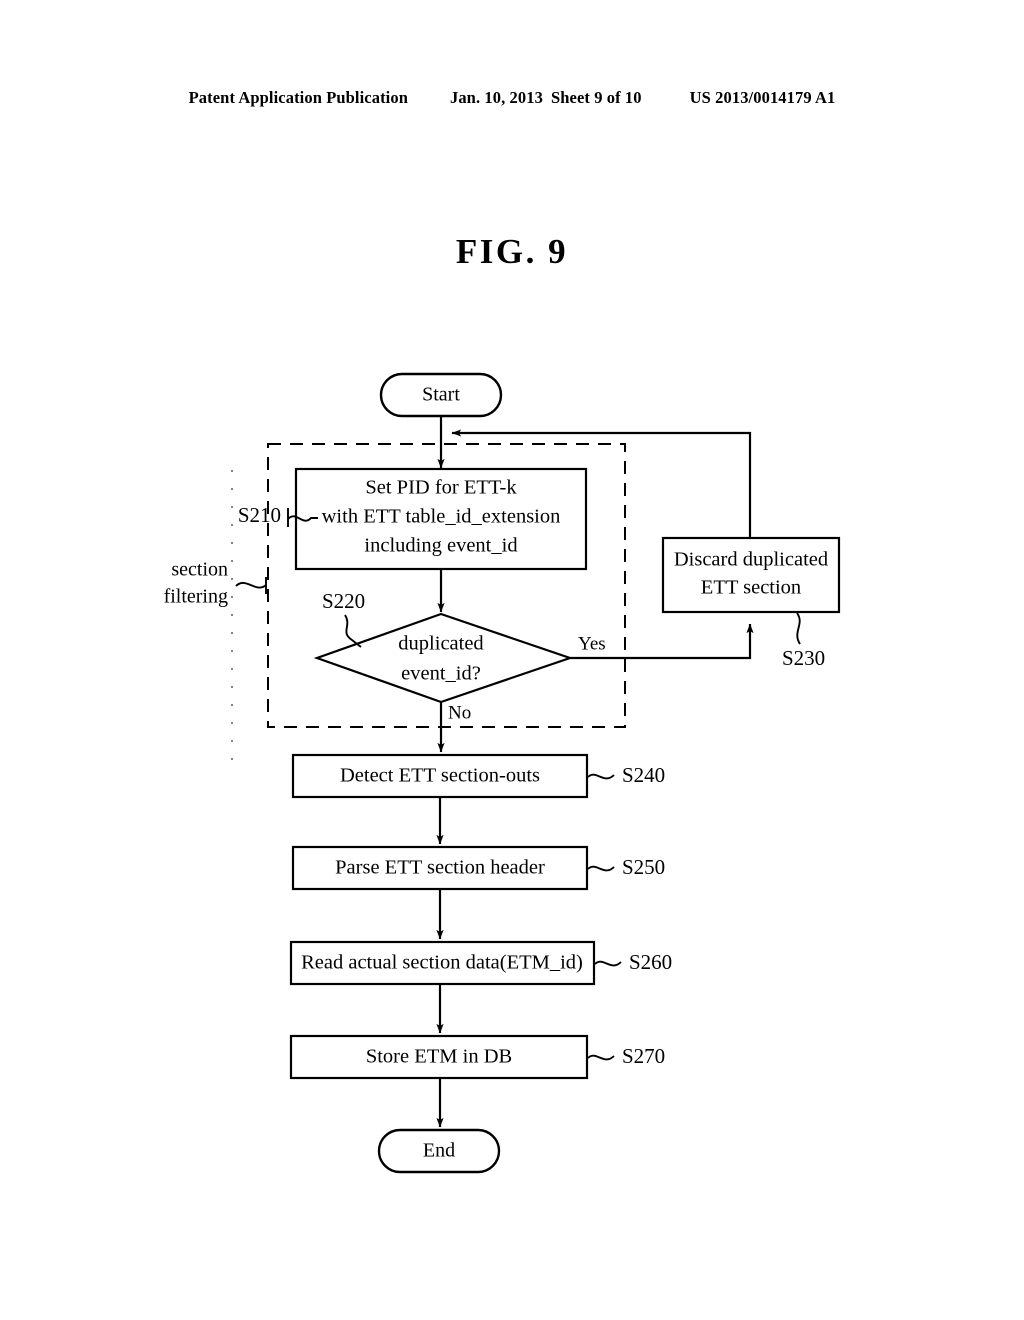 The height and width of the screenshot is (1320, 1024). Describe the element at coordinates (459, 712) in the screenshot. I see `branch-label-no: No` at that location.